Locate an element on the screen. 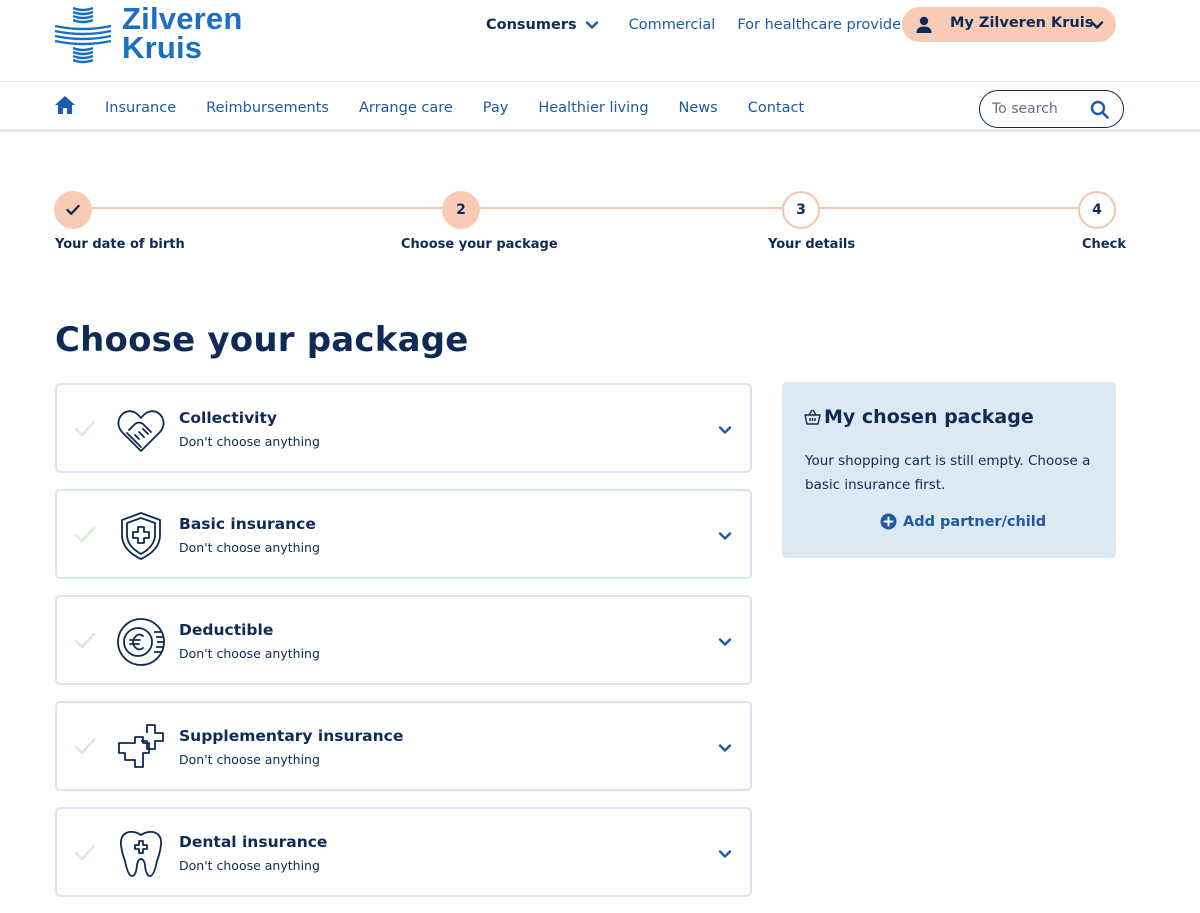 The width and height of the screenshot is (1200, 913). euro-coin-icon is located at coordinates (141, 642).